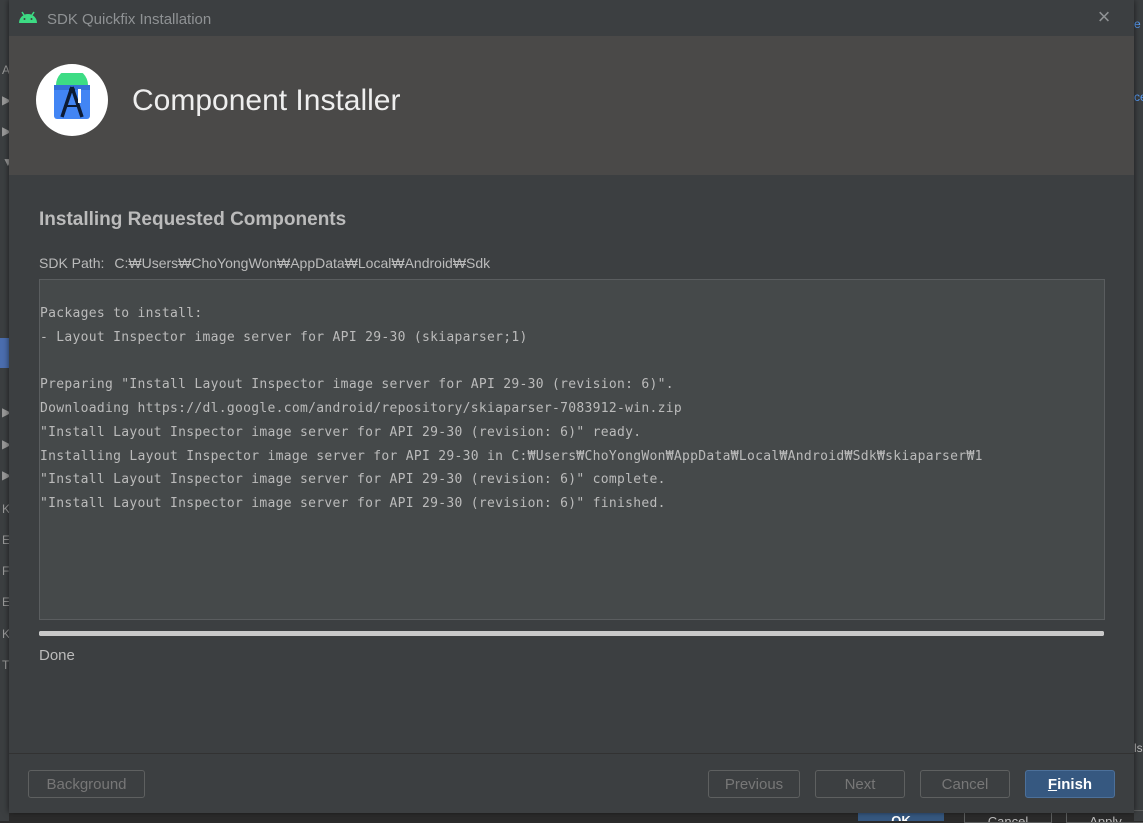  Describe the element at coordinates (1138, 410) in the screenshot. I see `background-ide-right-panel: e ce ls` at that location.